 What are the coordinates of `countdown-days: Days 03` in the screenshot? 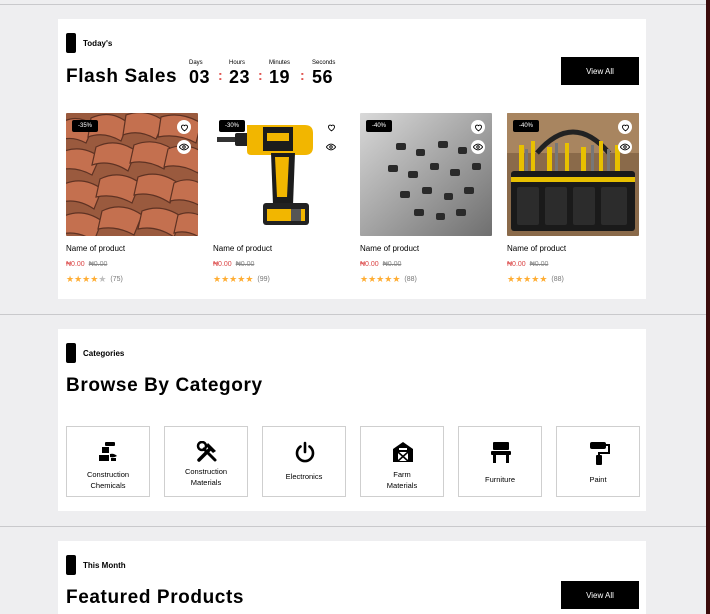 It's located at (200, 73).